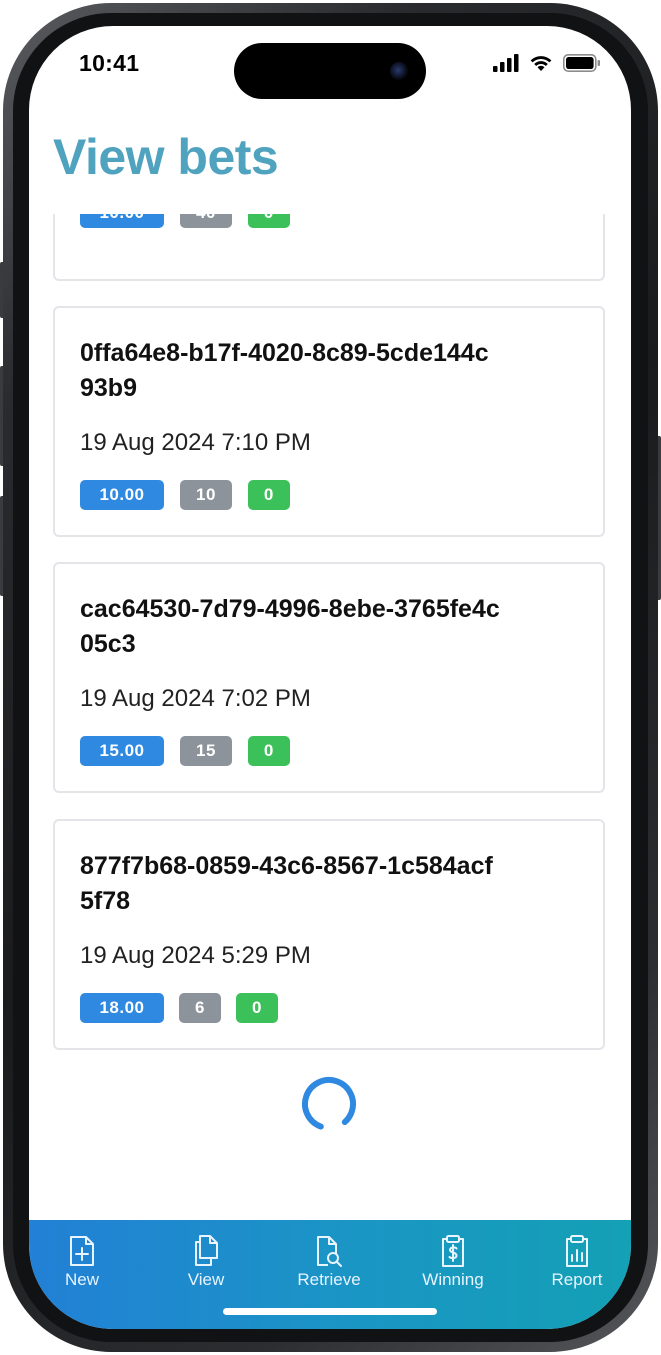 Image resolution: width=661 pixels, height=1355 pixels. I want to click on tab-report: Report, so click(576, 1262).